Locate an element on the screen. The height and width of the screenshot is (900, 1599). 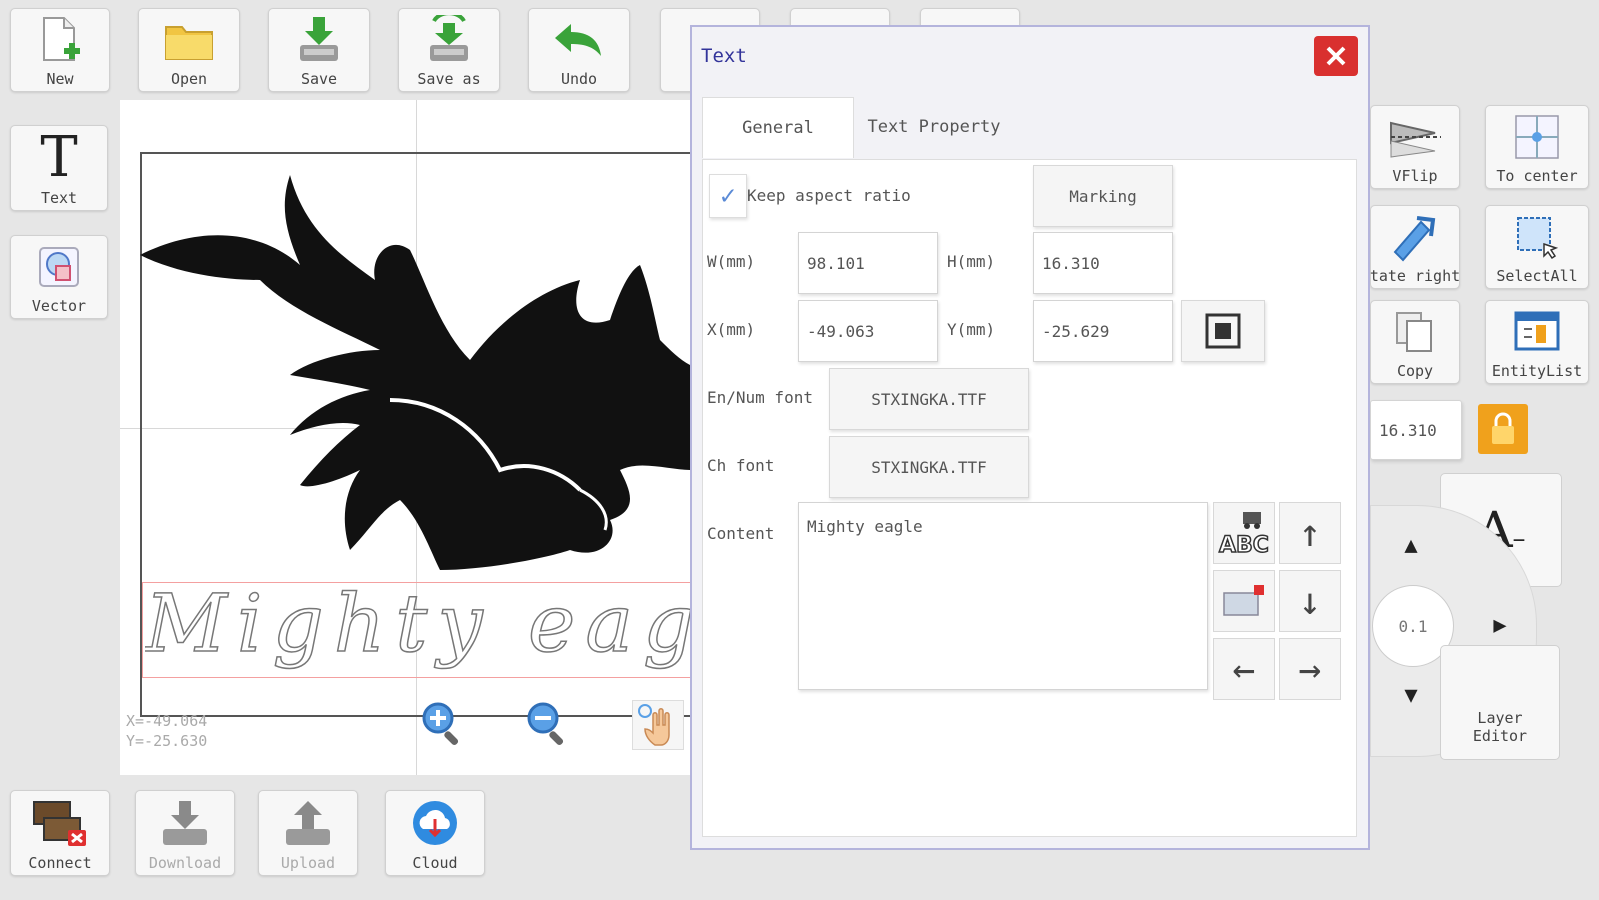
rotate-right-button: tate right is located at coordinates (1415, 247).